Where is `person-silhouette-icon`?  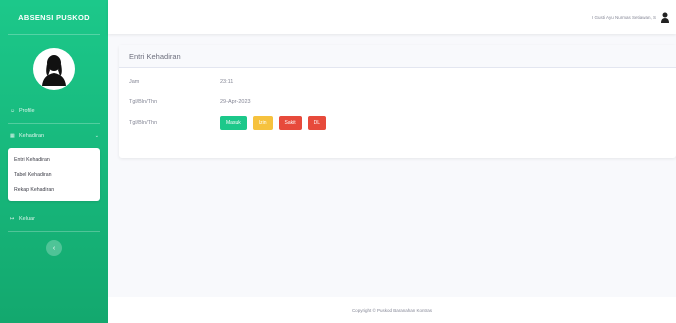
person-silhouette-icon is located at coordinates (54, 70).